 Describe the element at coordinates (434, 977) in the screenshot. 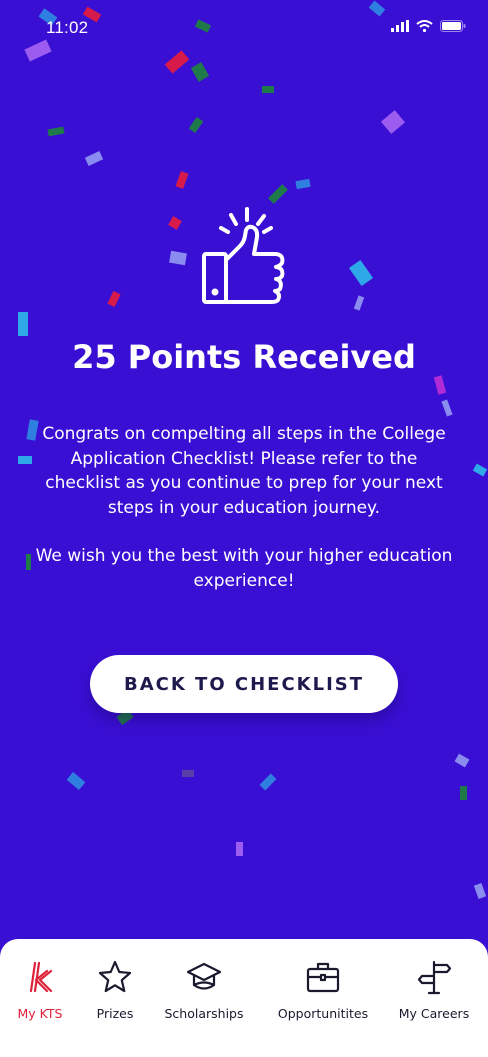

I see `signpost-icon` at that location.